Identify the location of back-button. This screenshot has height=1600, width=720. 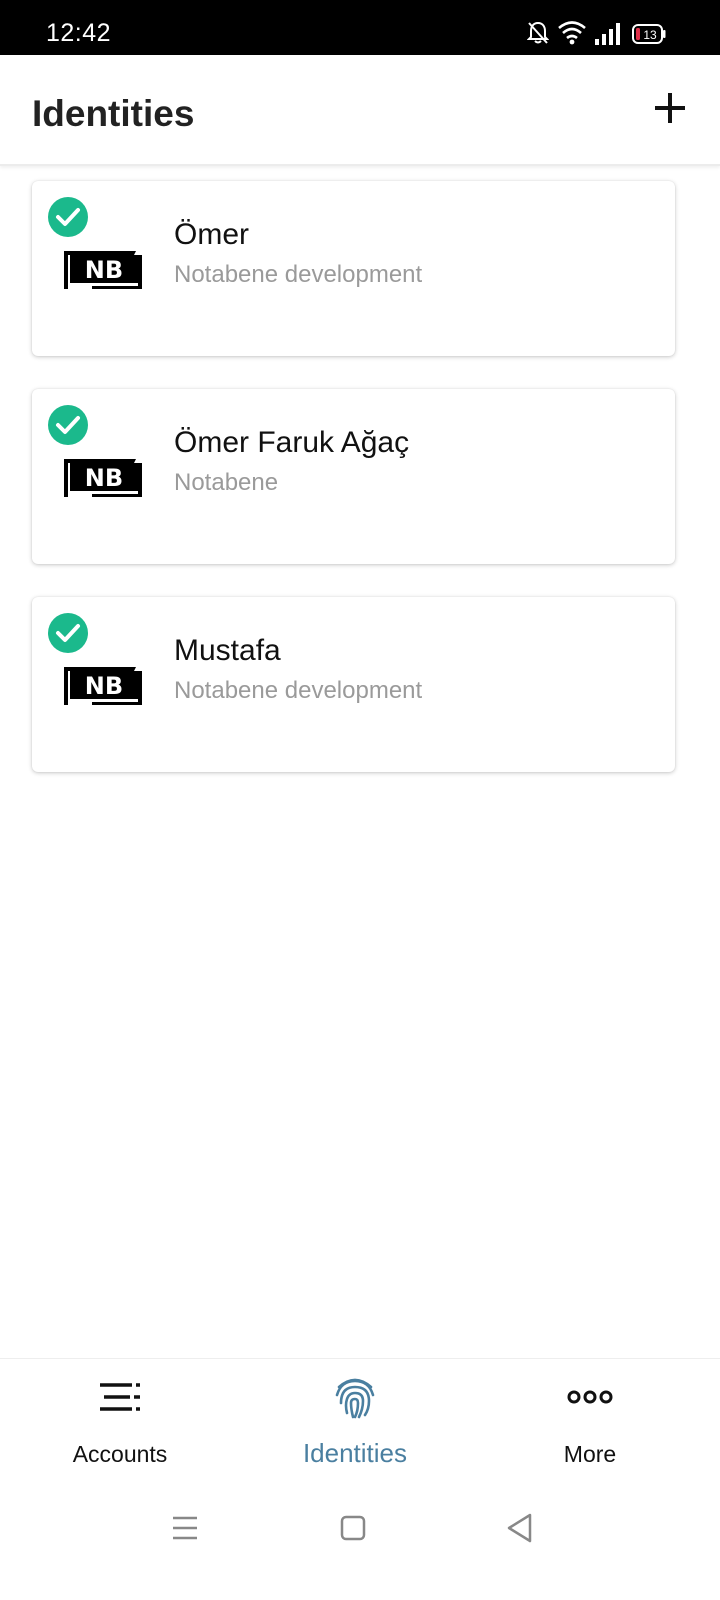
(520, 1528).